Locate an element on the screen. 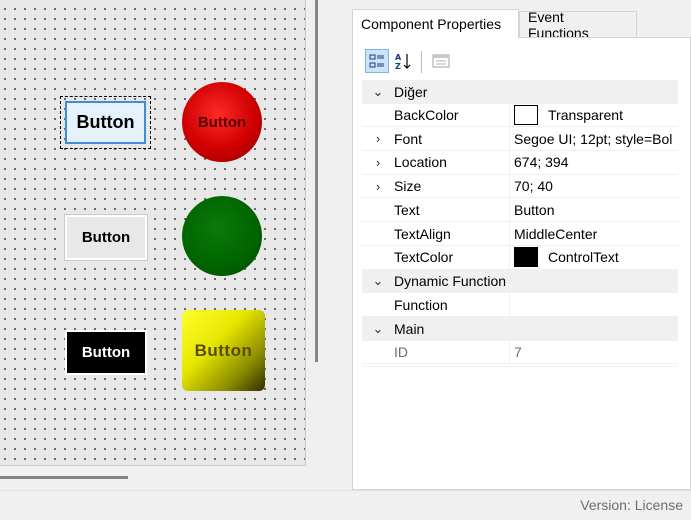 This screenshot has height=520, width=691. category-row-main: ⌄ Main is located at coordinates (520, 329).